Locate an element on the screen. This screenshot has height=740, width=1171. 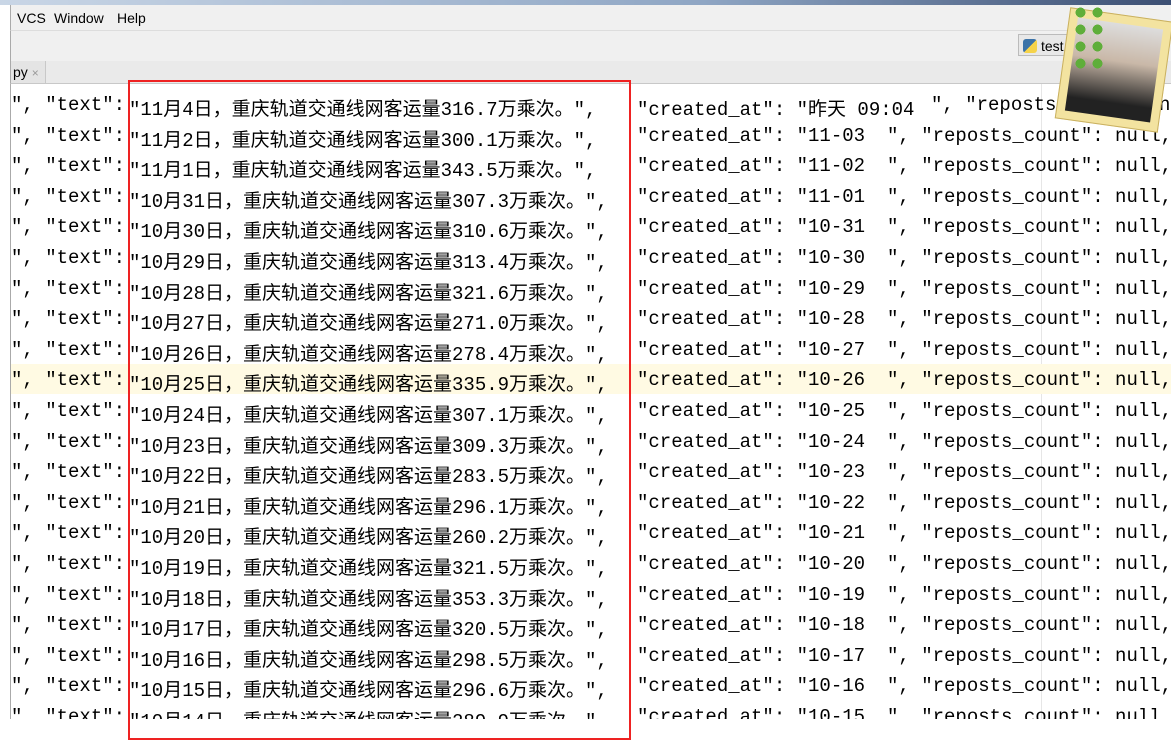
editor-tab: py × is located at coordinates (28, 72).